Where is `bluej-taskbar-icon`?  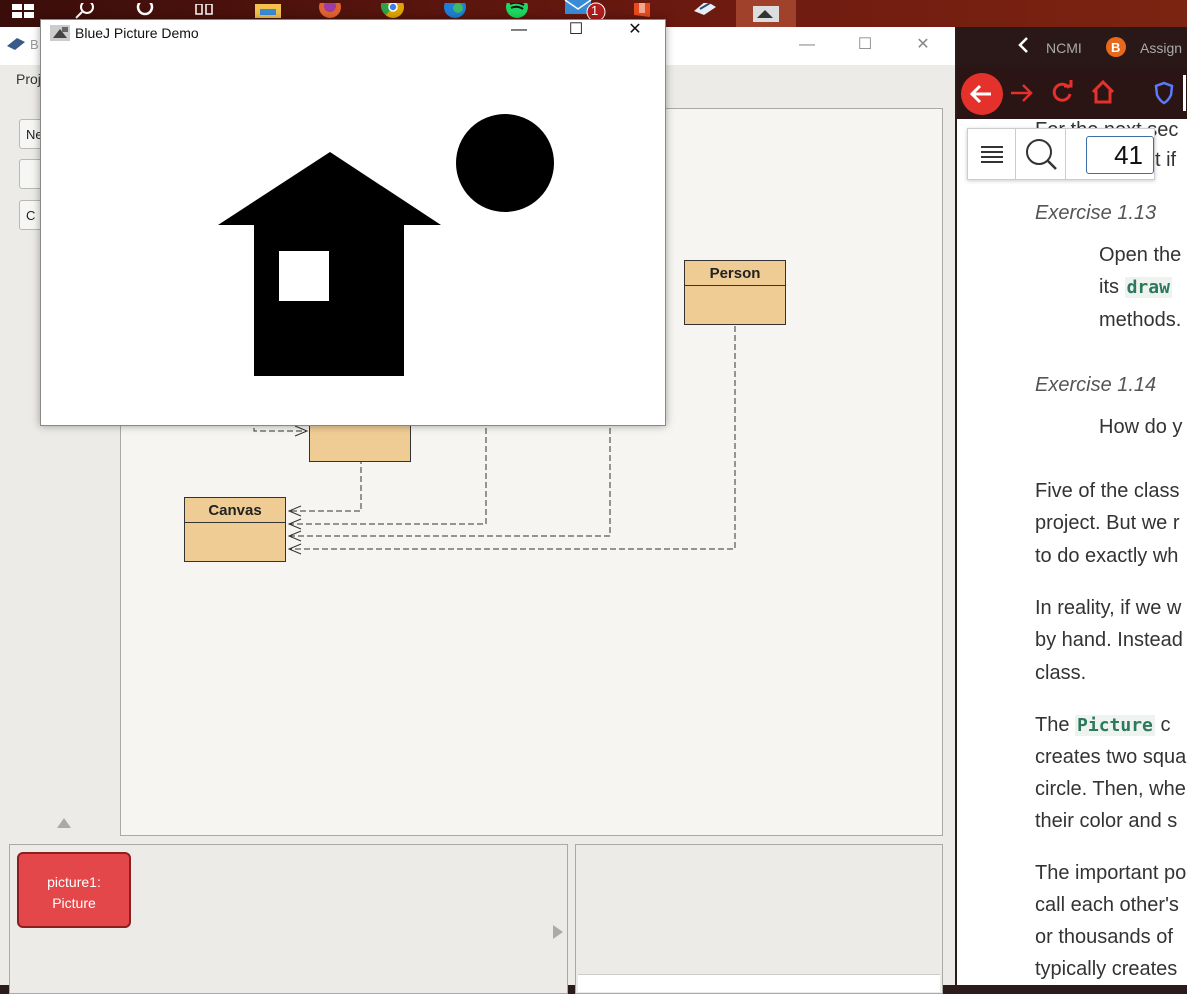
bluej-taskbar-icon is located at coordinates (705, 11).